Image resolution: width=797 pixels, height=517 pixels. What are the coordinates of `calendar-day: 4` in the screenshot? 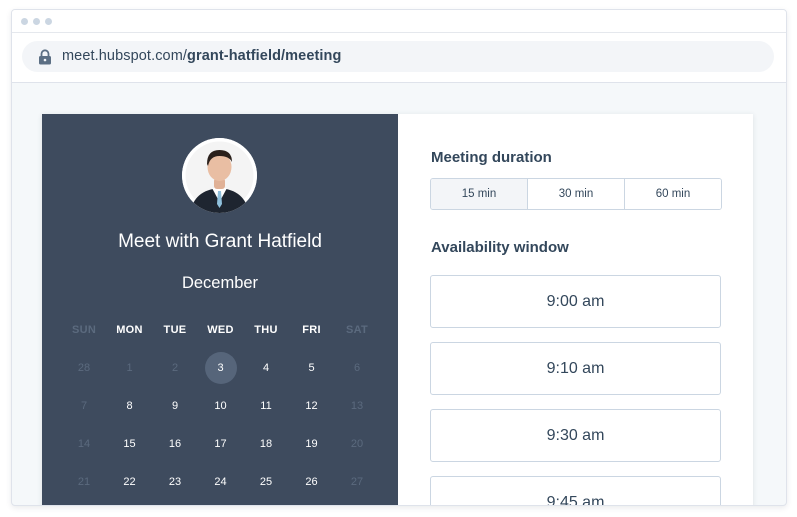 It's located at (266, 368).